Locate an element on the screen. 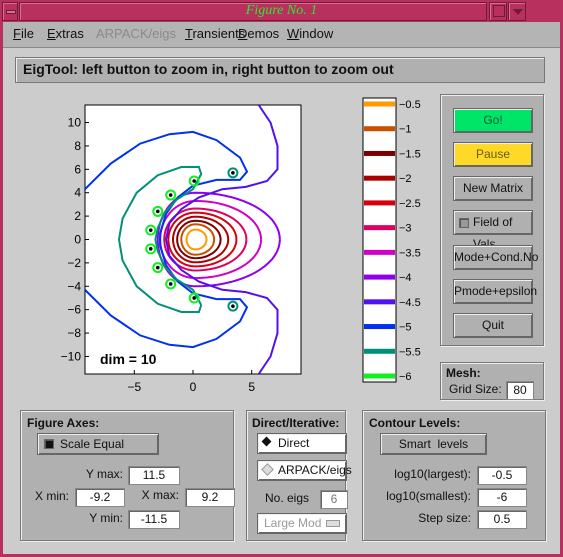 Image resolution: width=563 pixels, height=557 pixels. largest-input: -0.5 is located at coordinates (502, 475).